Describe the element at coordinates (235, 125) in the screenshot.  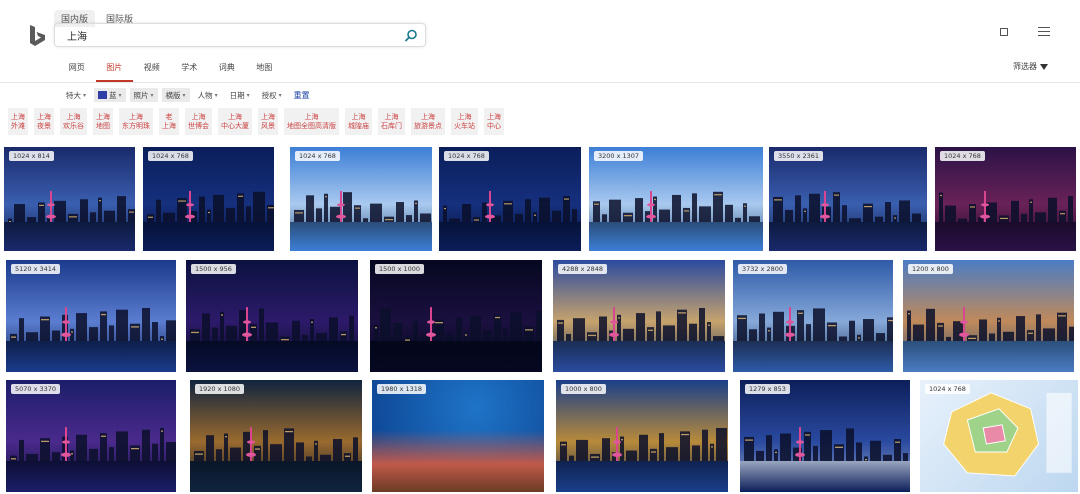
I see `related-search-line2: 中心大厦` at that location.